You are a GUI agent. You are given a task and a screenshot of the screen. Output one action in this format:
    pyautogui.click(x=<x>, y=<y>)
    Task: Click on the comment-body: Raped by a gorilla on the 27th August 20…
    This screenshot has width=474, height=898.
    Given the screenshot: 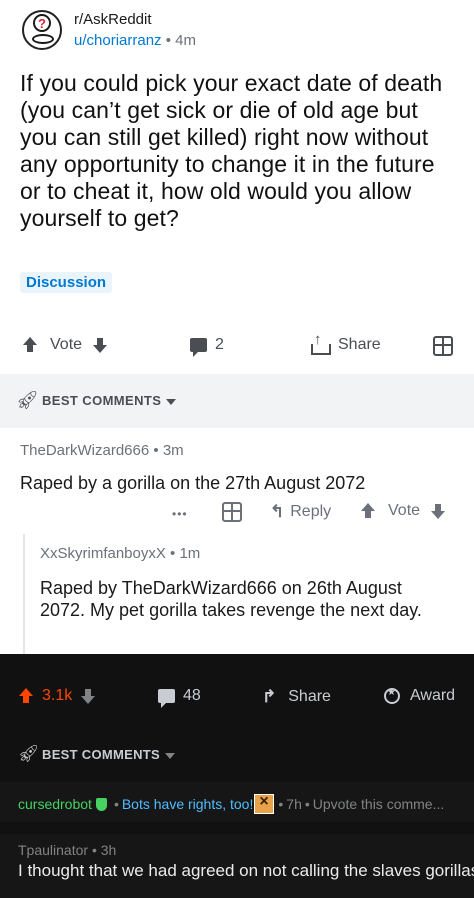 What is the action you would take?
    pyautogui.click(x=193, y=483)
    